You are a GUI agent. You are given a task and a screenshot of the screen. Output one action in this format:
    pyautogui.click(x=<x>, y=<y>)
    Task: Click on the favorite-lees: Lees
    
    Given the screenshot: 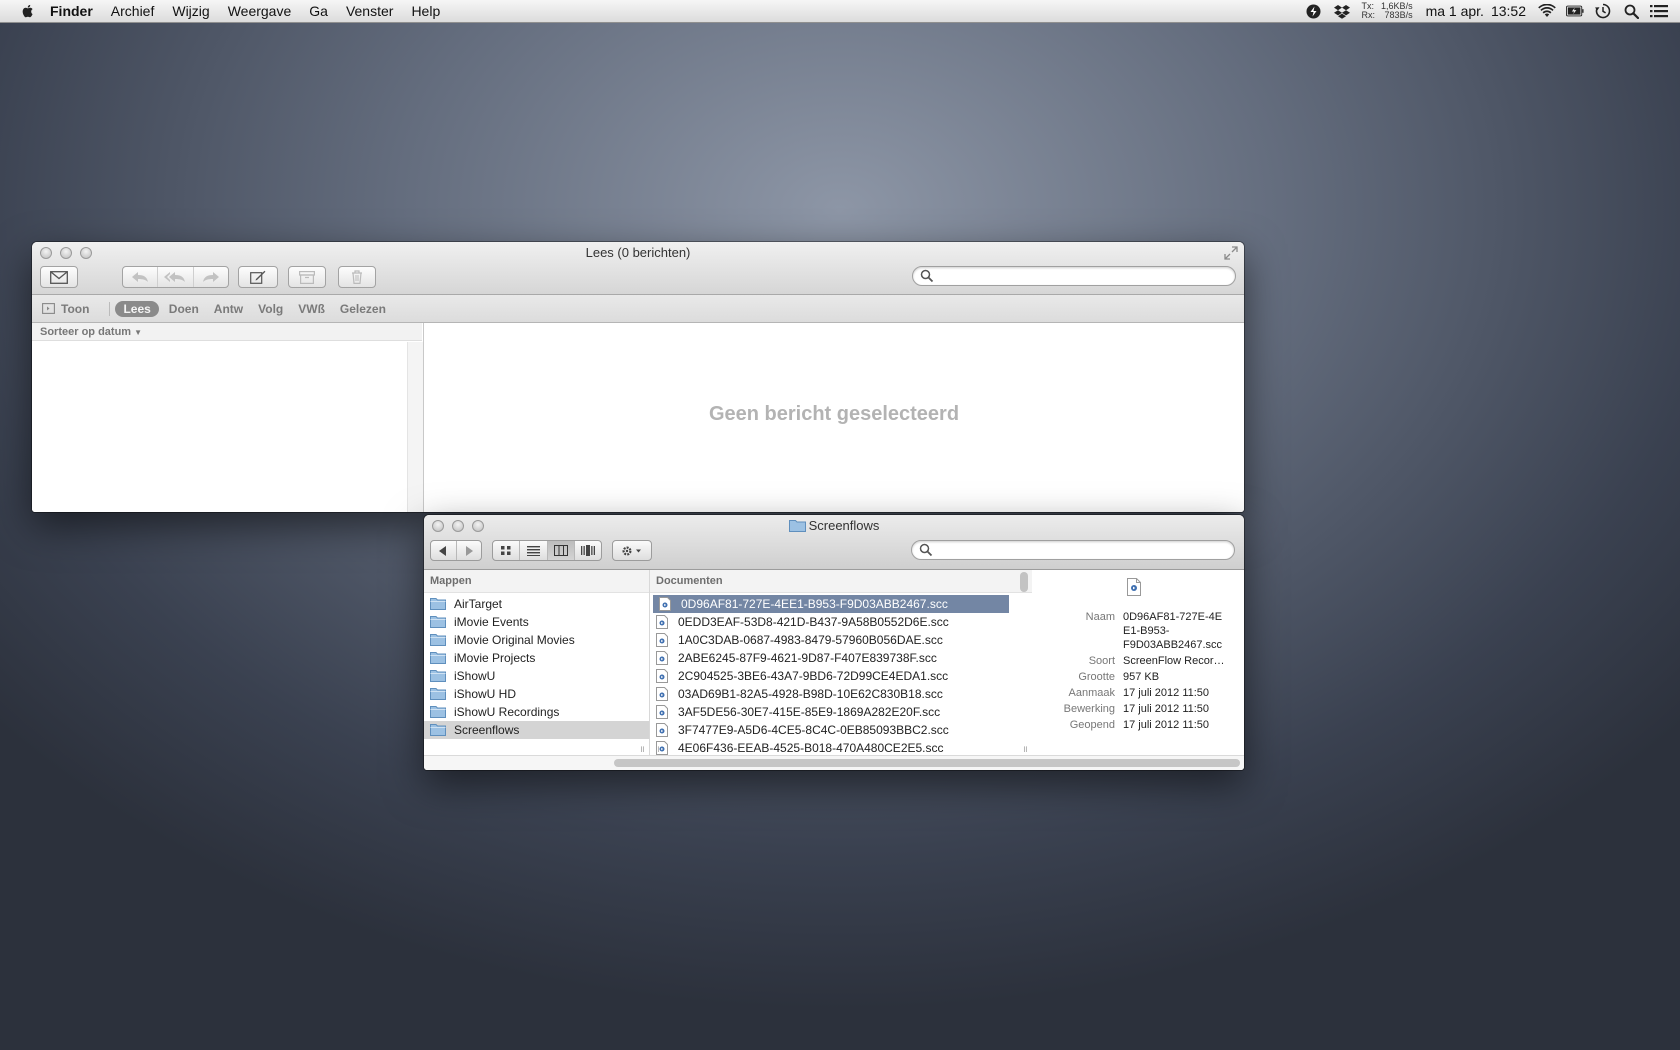 What is the action you would take?
    pyautogui.click(x=137, y=308)
    